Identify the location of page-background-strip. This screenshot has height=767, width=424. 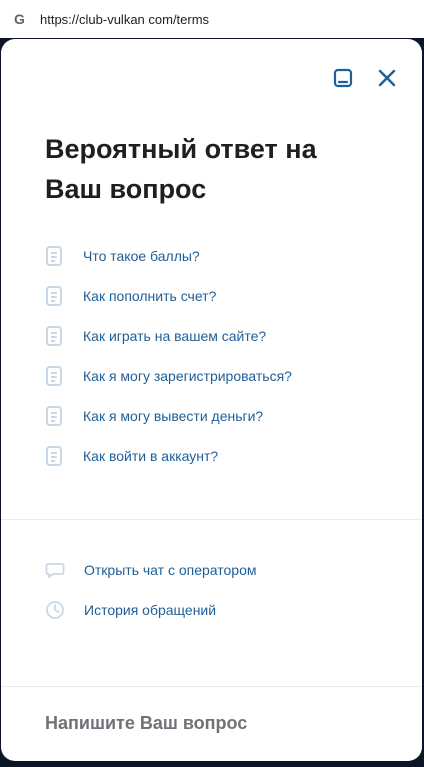
(212, 764).